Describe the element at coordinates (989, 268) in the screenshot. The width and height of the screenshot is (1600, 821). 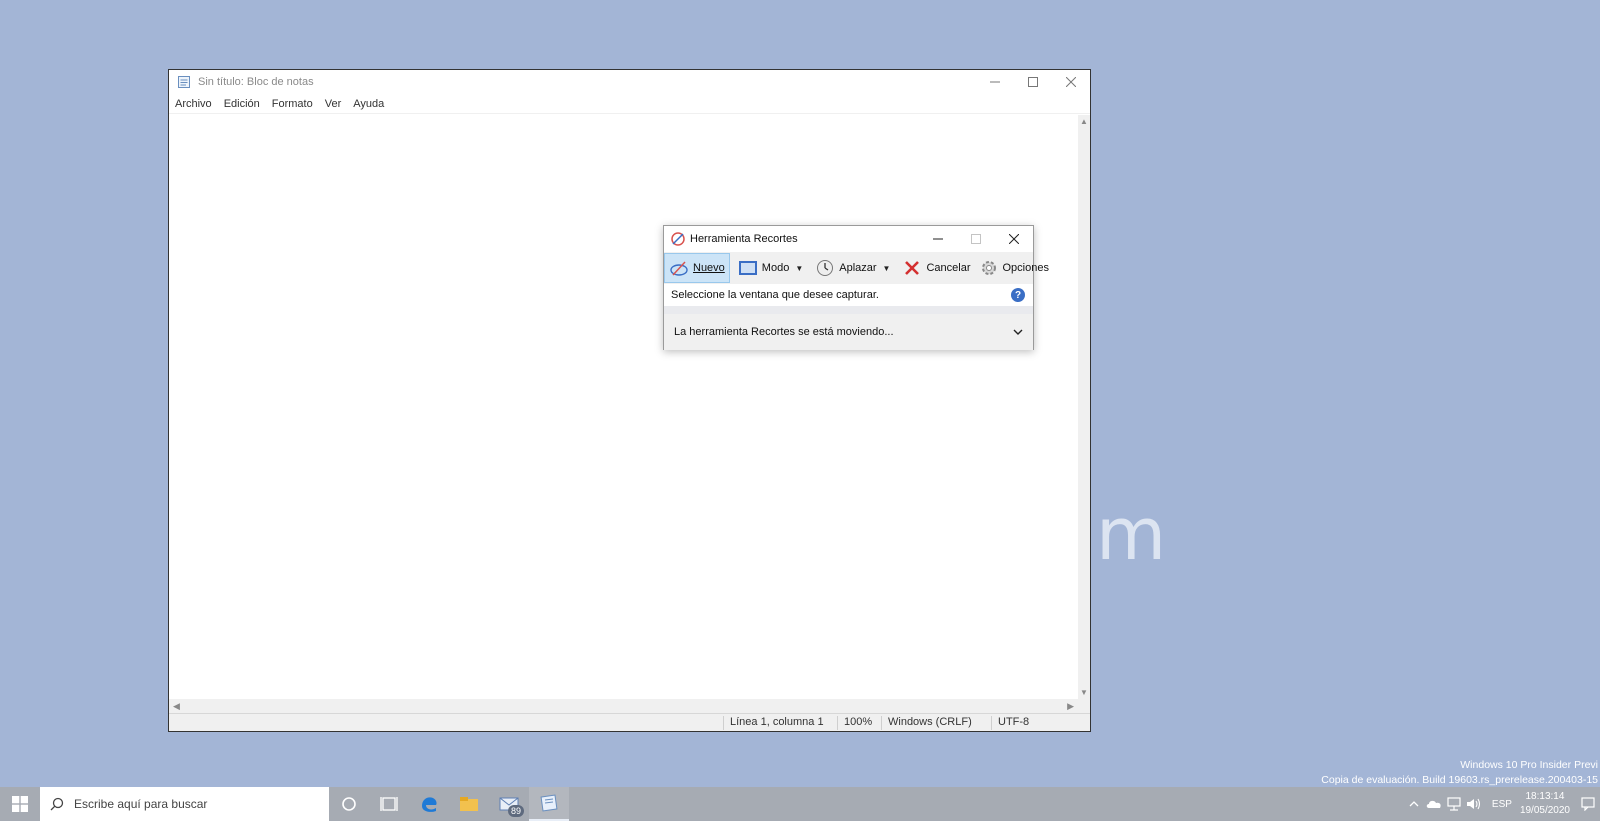
I see `gear-icon` at that location.